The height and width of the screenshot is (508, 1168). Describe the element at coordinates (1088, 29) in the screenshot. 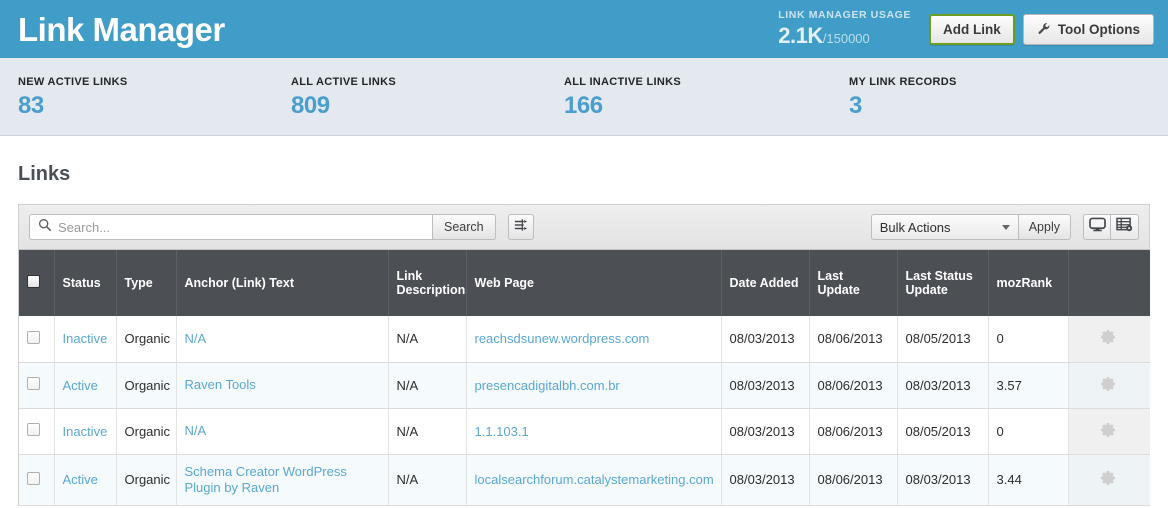

I see `tool-options-button: Tool Options` at that location.